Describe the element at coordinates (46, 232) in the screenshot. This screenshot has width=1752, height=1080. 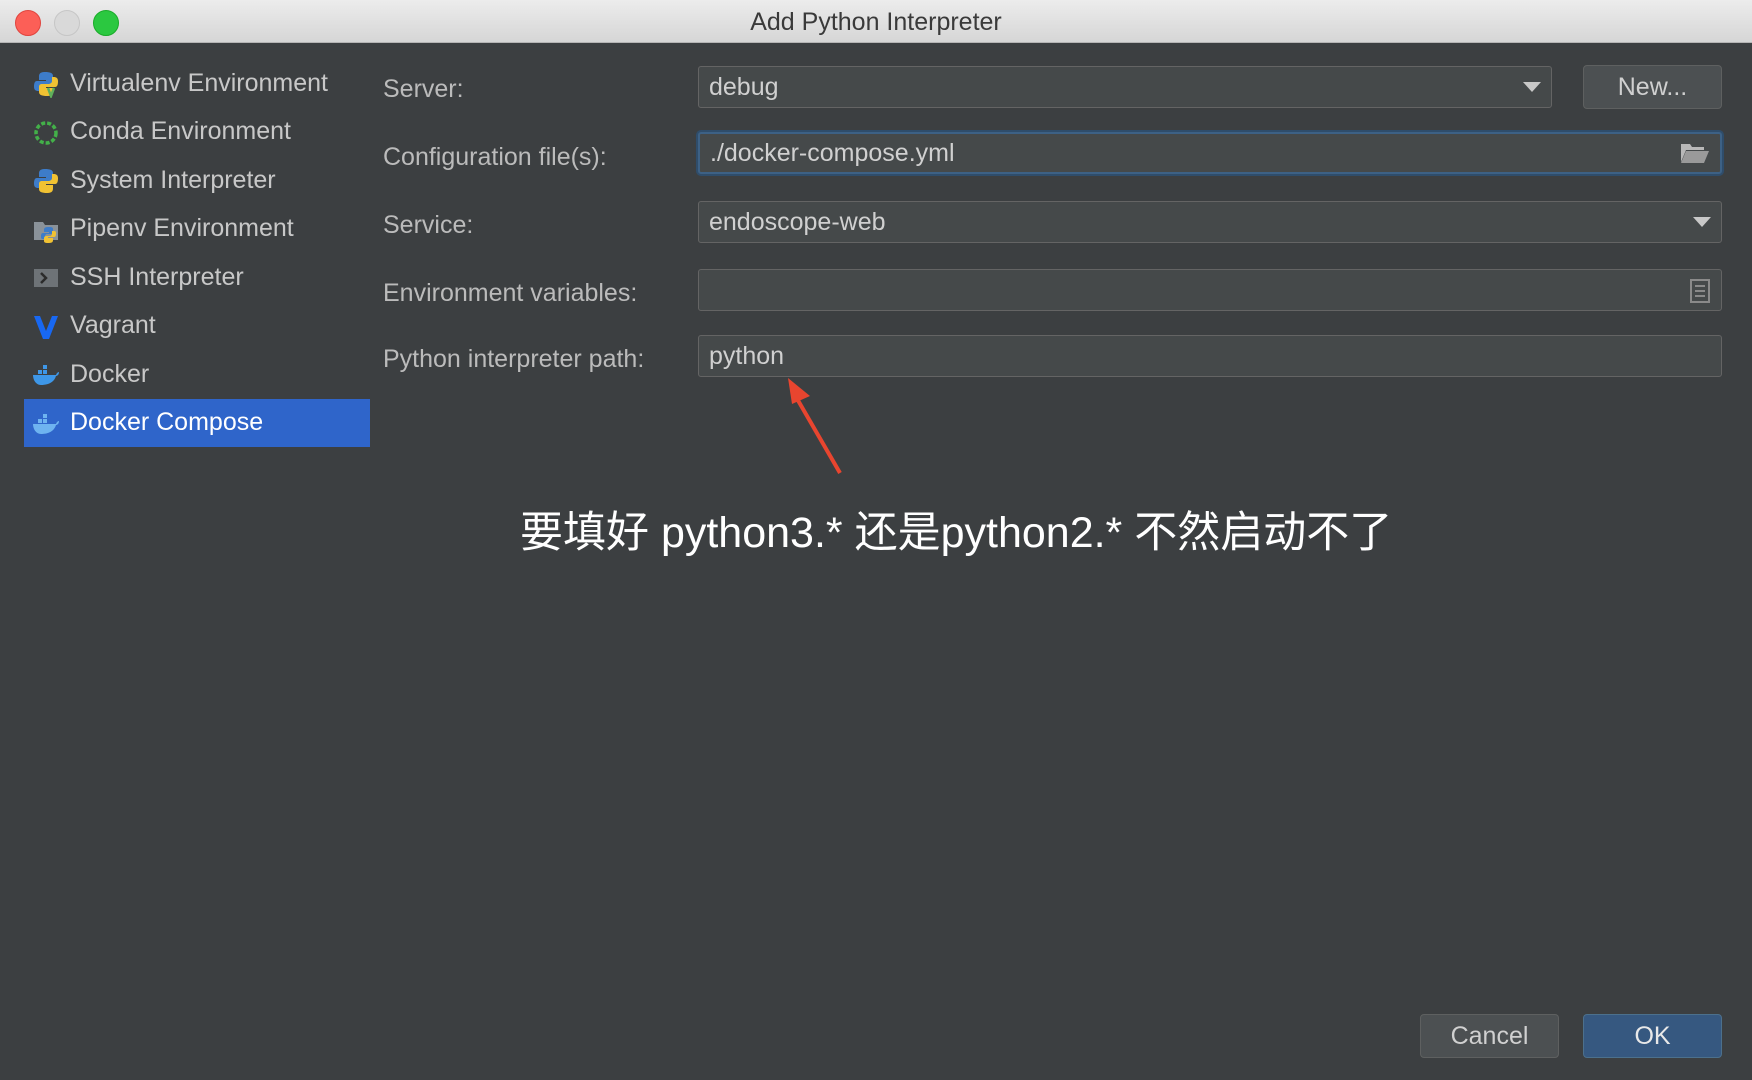
I see `pipenv-icon` at that location.